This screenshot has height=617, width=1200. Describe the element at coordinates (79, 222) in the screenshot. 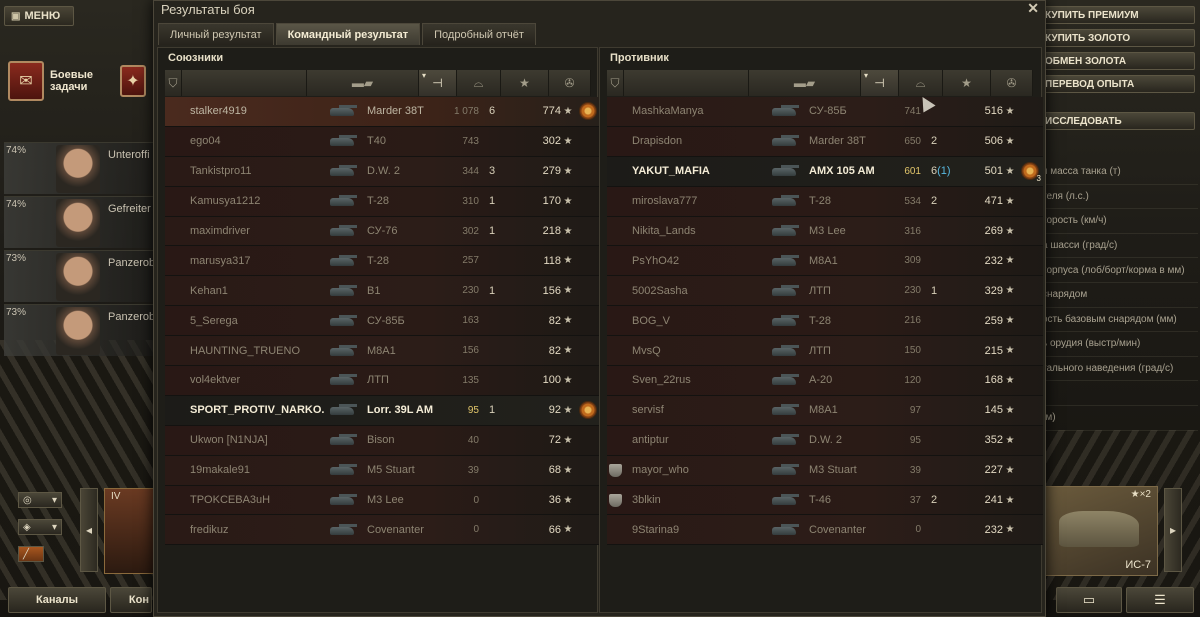

I see `crew-member-2: 74% Gefreiter` at that location.